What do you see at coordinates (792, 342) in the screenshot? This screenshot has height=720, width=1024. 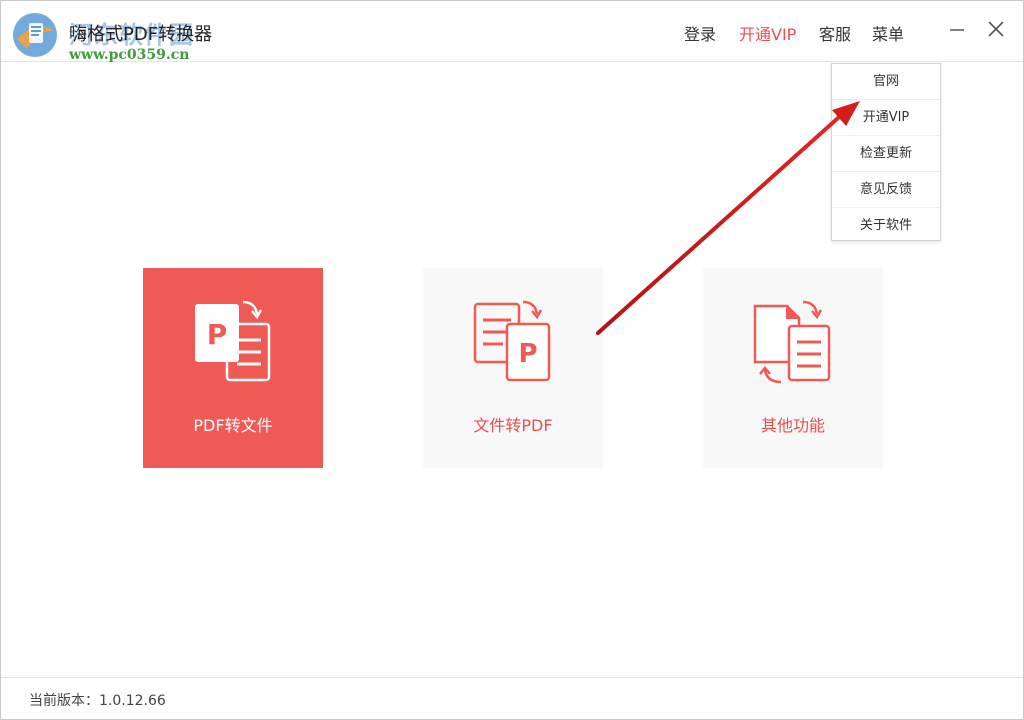 I see `other-functions-icon` at bounding box center [792, 342].